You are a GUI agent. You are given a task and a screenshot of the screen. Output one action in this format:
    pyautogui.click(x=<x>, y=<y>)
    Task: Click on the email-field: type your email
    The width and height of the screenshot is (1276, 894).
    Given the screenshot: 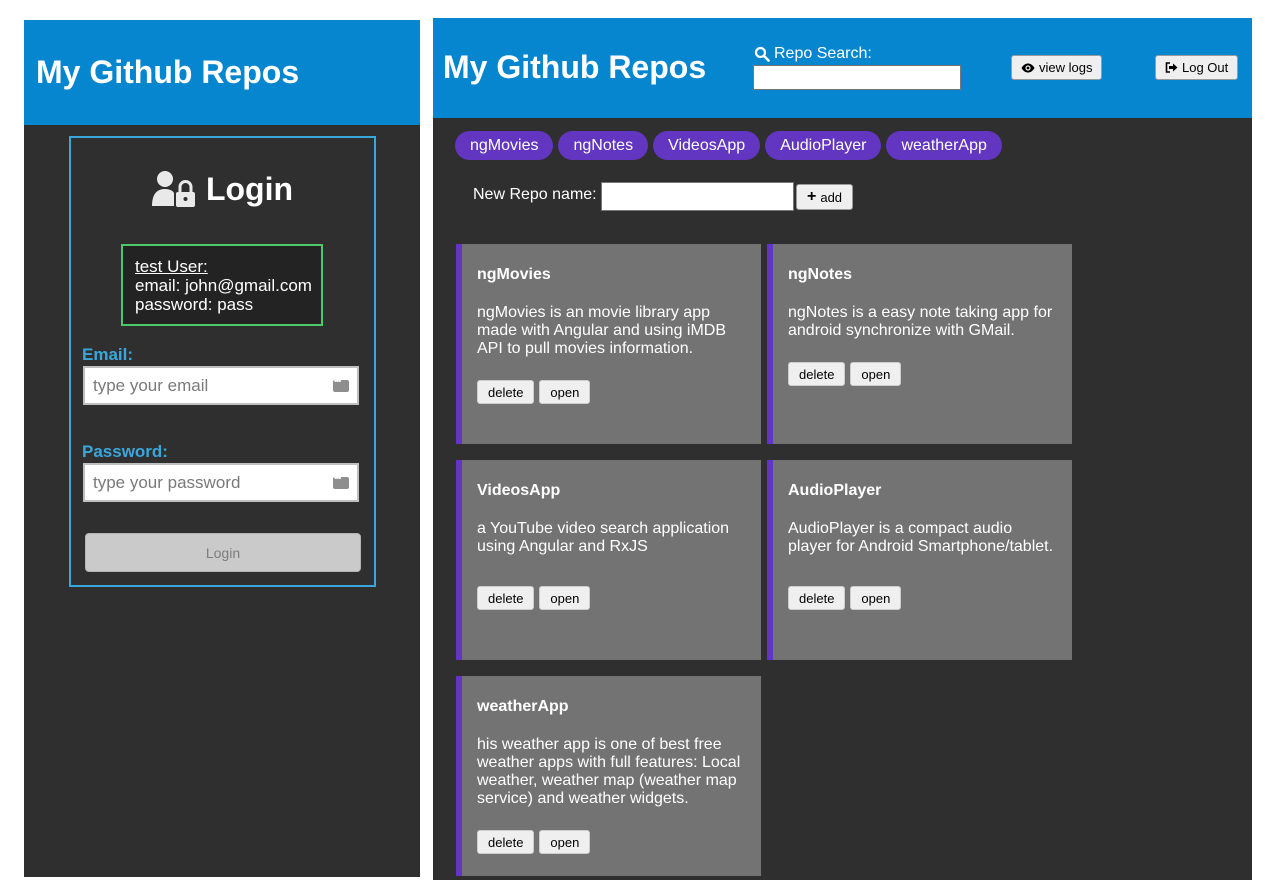 What is the action you would take?
    pyautogui.click(x=221, y=385)
    